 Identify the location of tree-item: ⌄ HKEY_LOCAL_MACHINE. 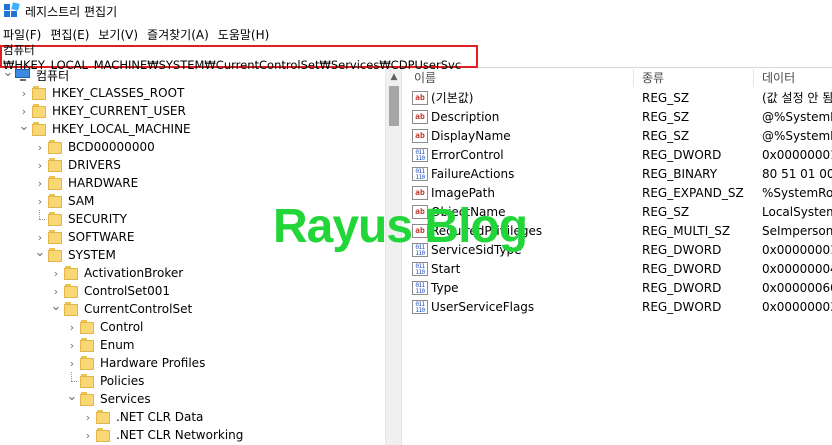
(104, 127).